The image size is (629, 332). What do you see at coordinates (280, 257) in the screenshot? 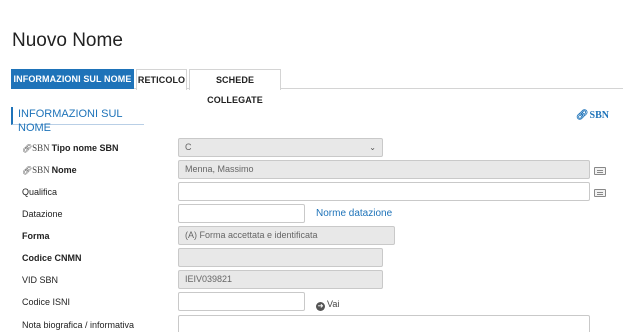
I see `codice-cnmn-input` at bounding box center [280, 257].